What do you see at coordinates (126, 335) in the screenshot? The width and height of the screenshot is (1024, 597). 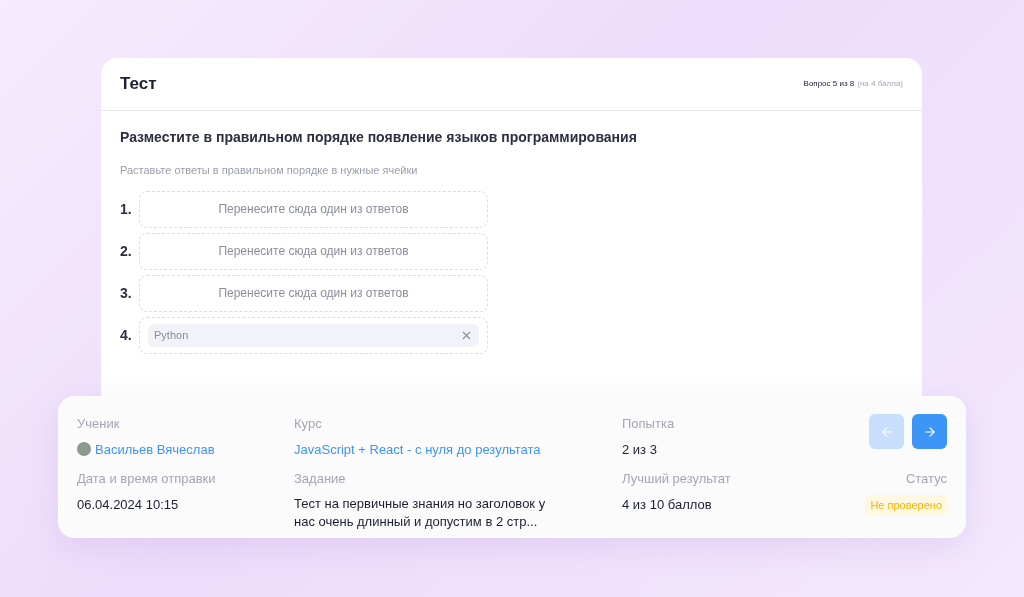 I see `slot-number: 4.` at bounding box center [126, 335].